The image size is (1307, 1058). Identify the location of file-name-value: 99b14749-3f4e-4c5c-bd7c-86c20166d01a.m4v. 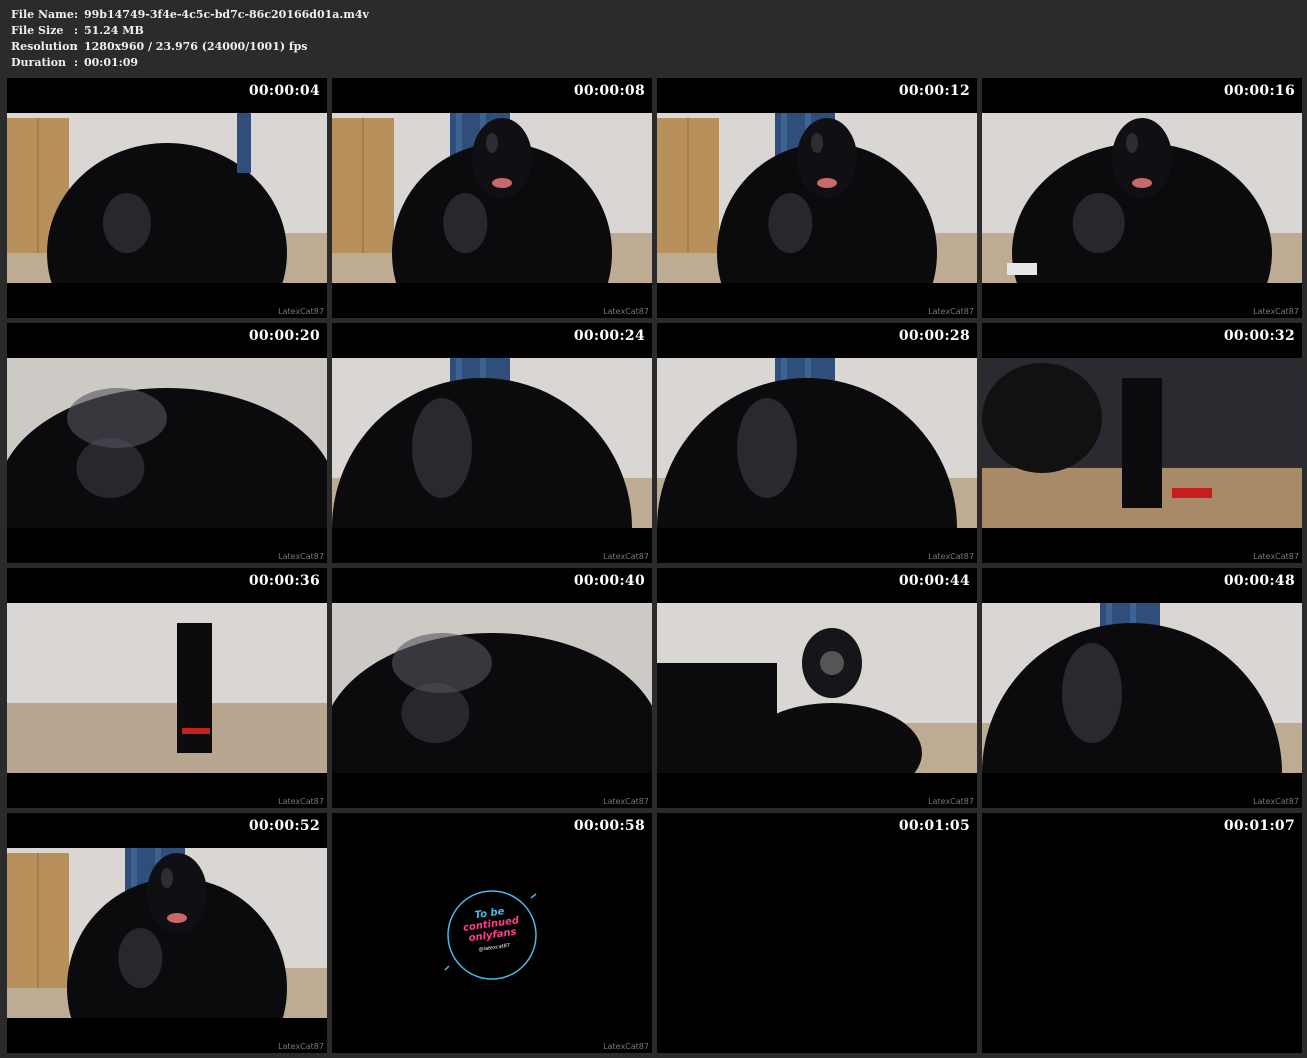
(226, 14).